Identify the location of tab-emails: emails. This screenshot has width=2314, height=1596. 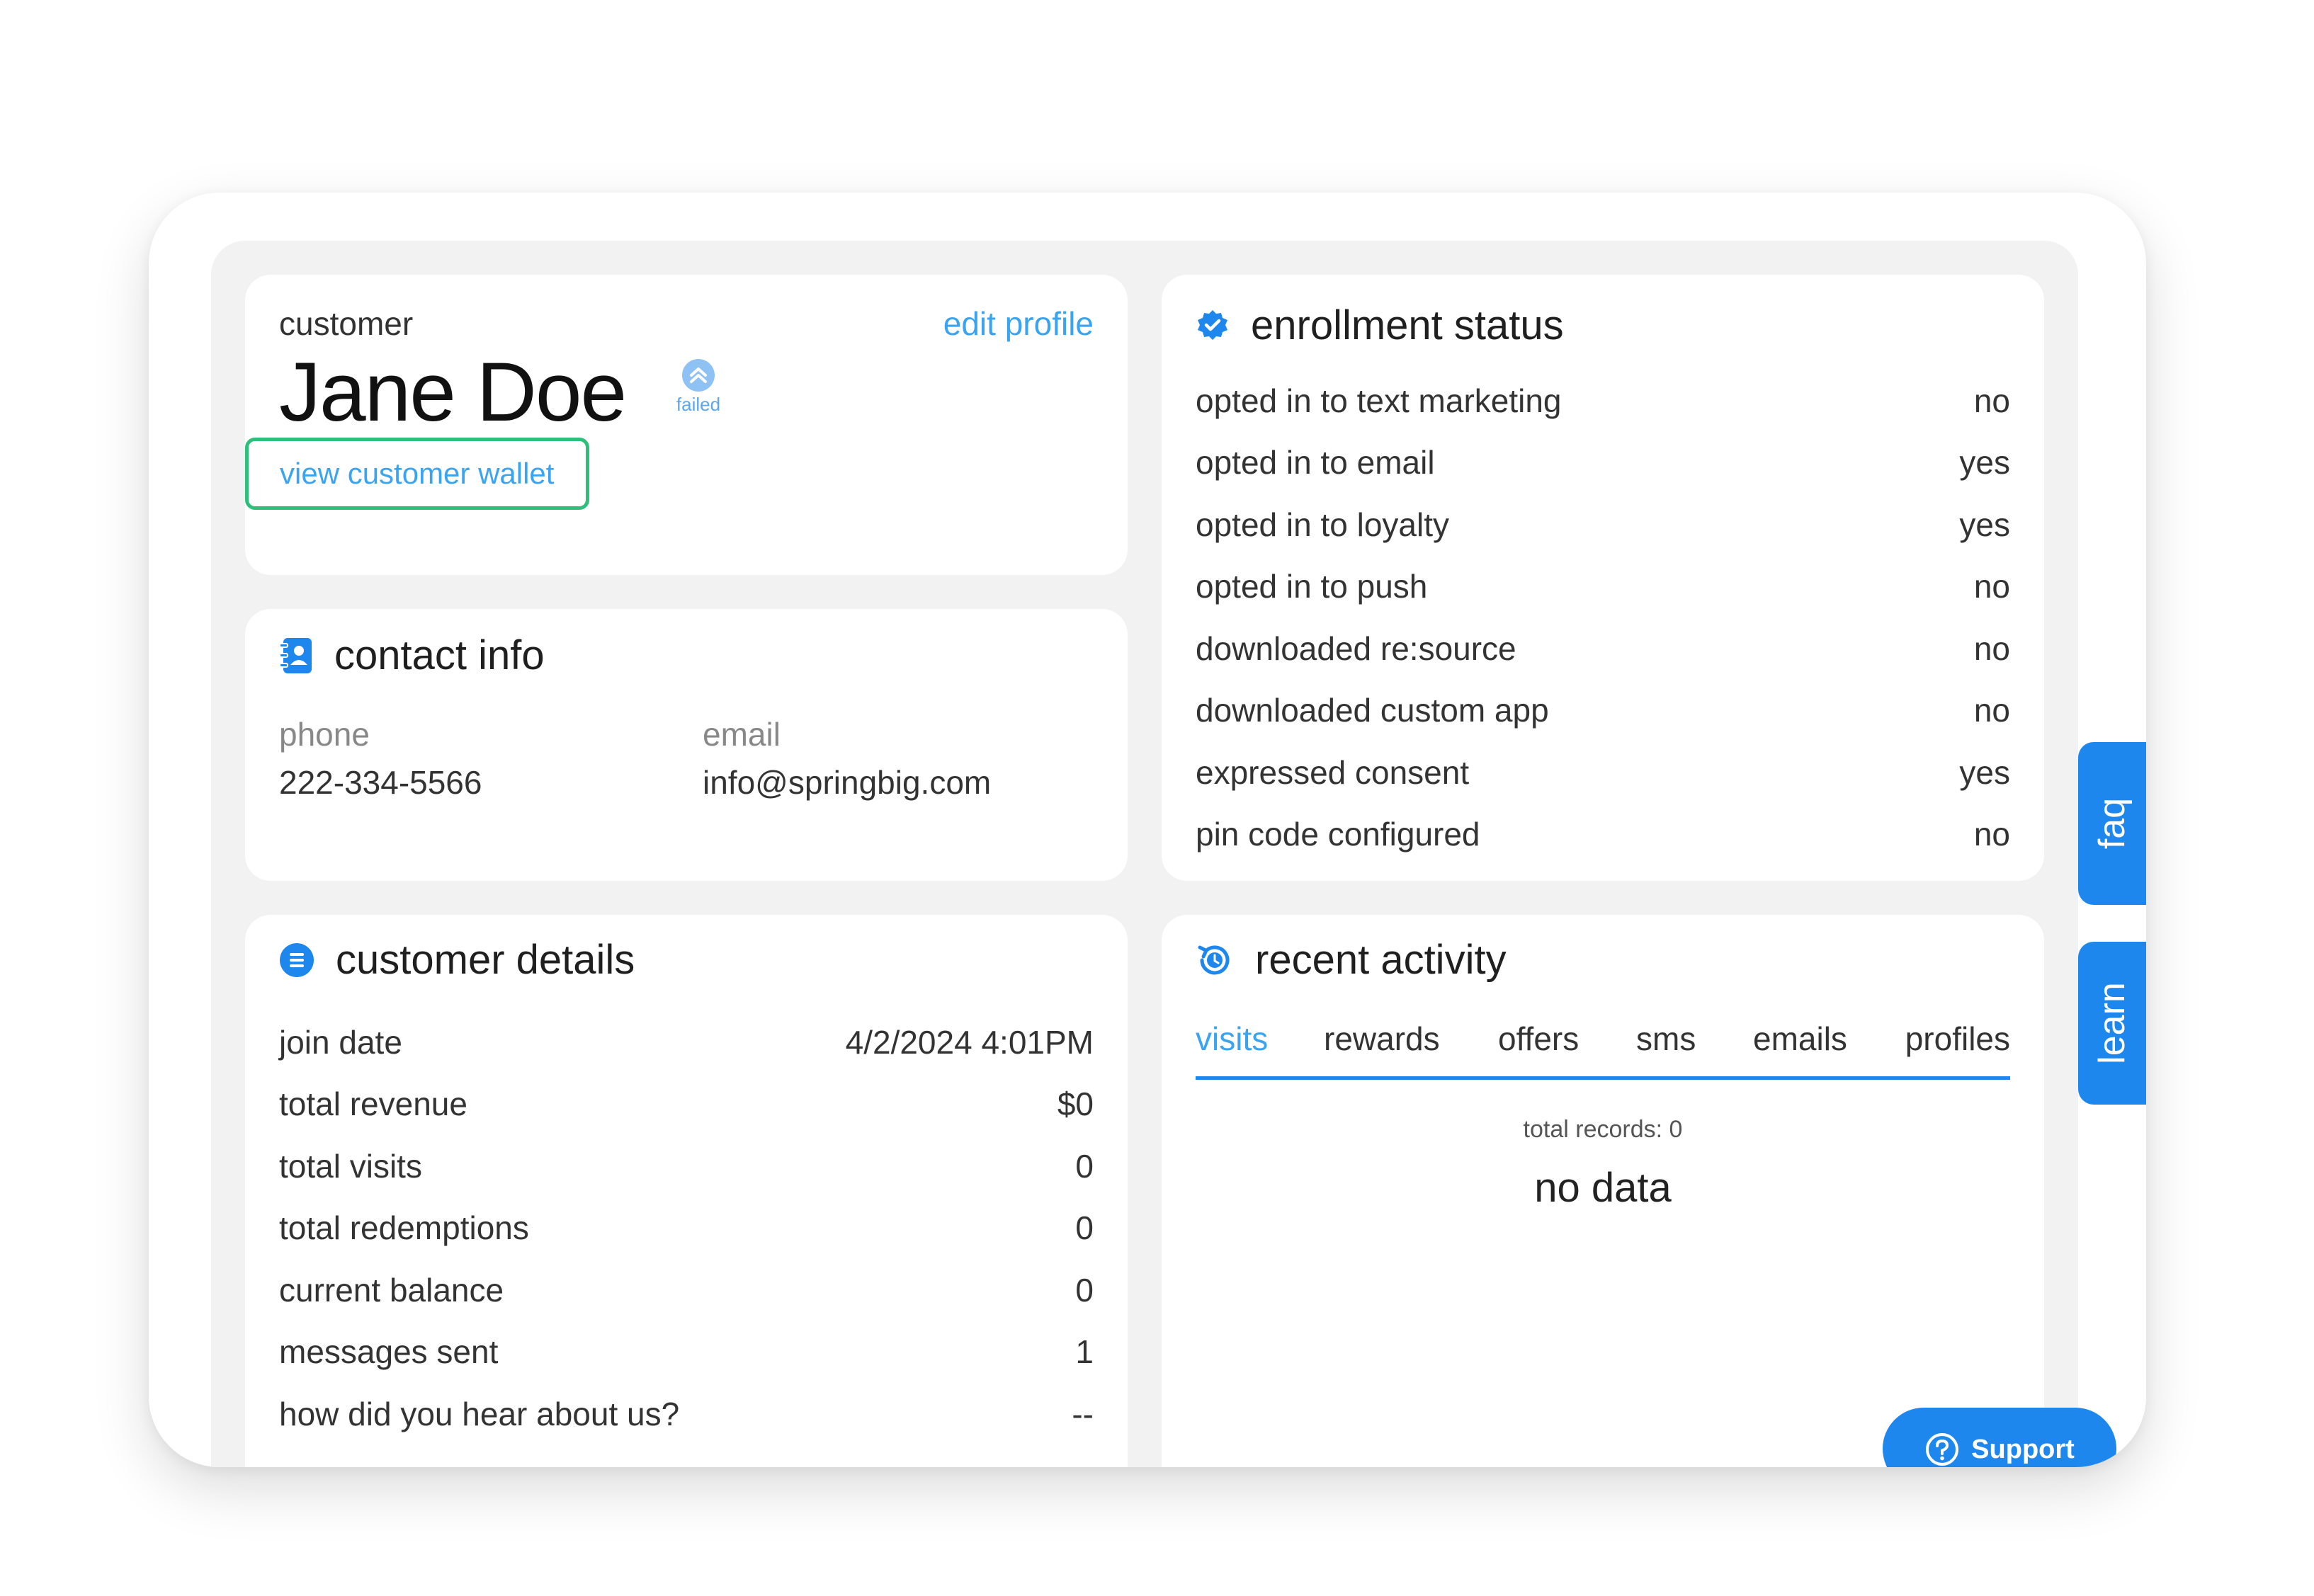
(1800, 1039).